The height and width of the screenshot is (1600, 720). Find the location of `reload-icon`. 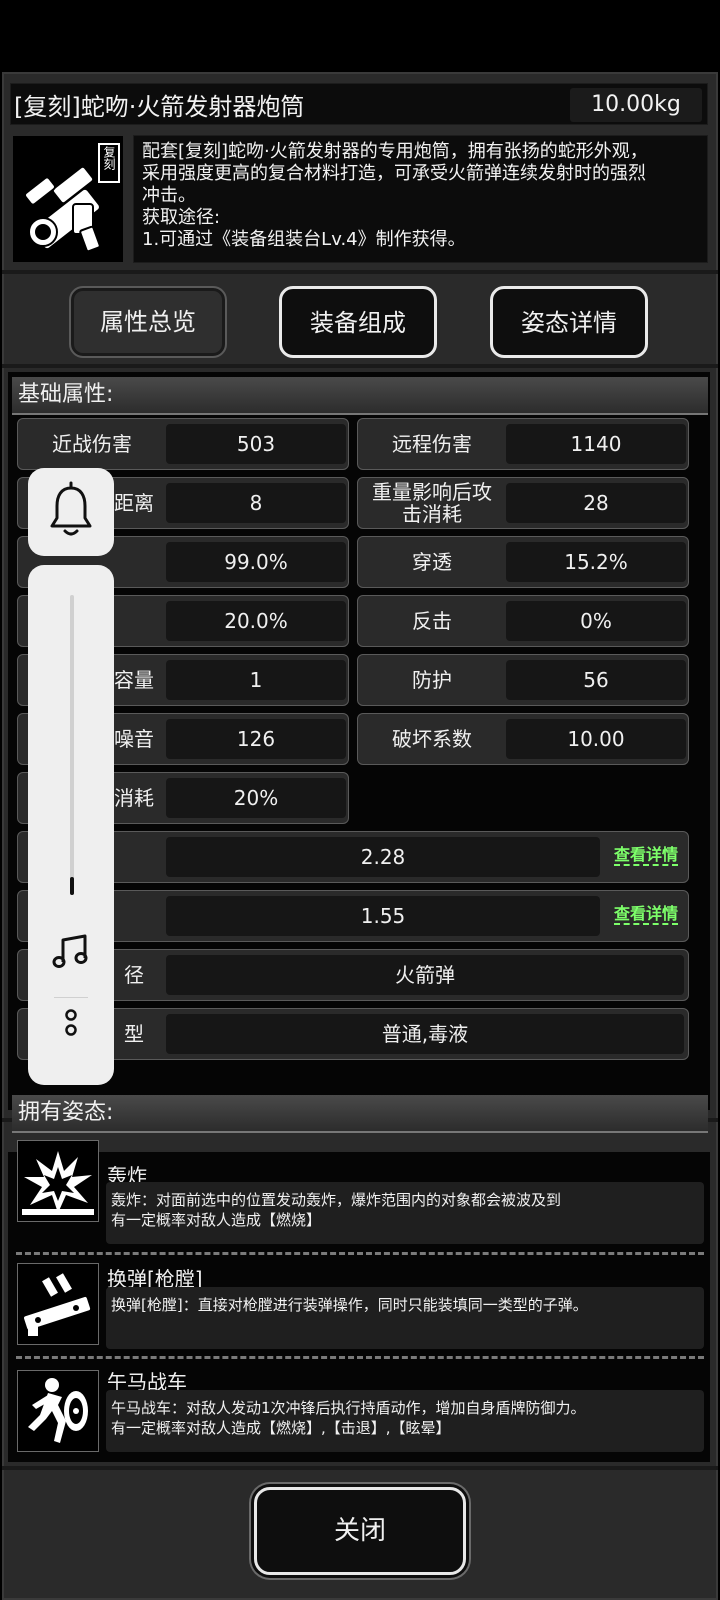

reload-icon is located at coordinates (57, 1304).